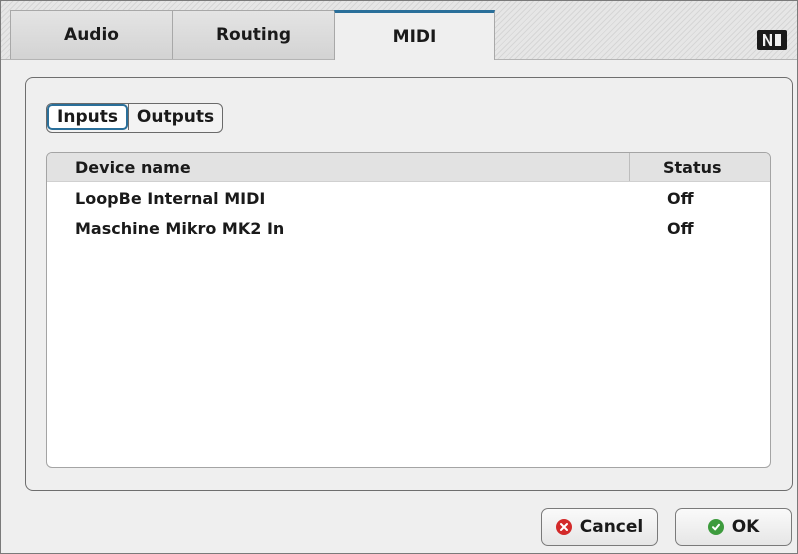  Describe the element at coordinates (778, 40) in the screenshot. I see `ni-logo-i` at that location.